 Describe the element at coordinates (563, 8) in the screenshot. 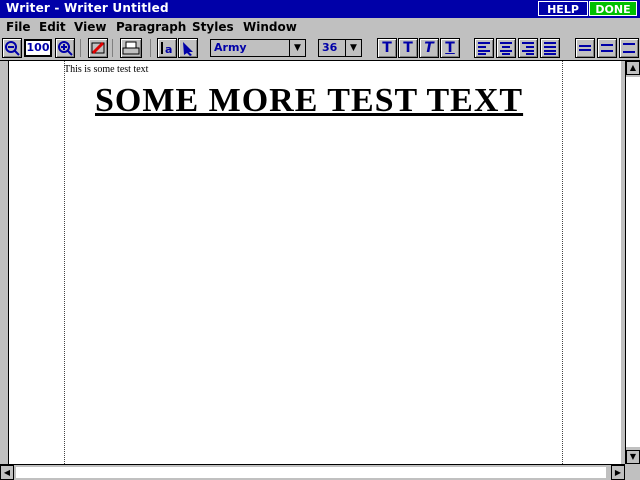

I see `help-button: HELP` at that location.